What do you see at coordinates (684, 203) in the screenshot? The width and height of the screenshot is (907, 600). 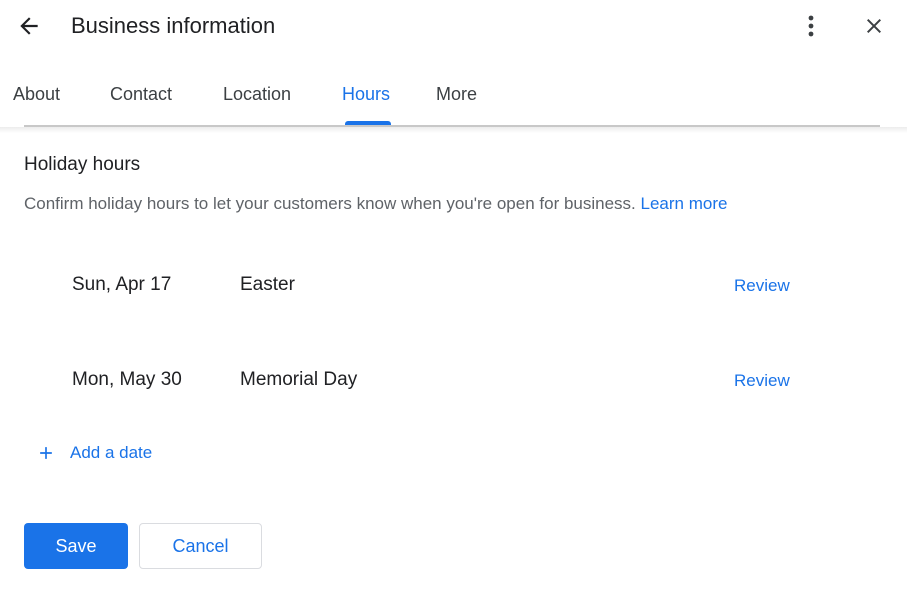 I see `learn-more-link: Learn more` at bounding box center [684, 203].